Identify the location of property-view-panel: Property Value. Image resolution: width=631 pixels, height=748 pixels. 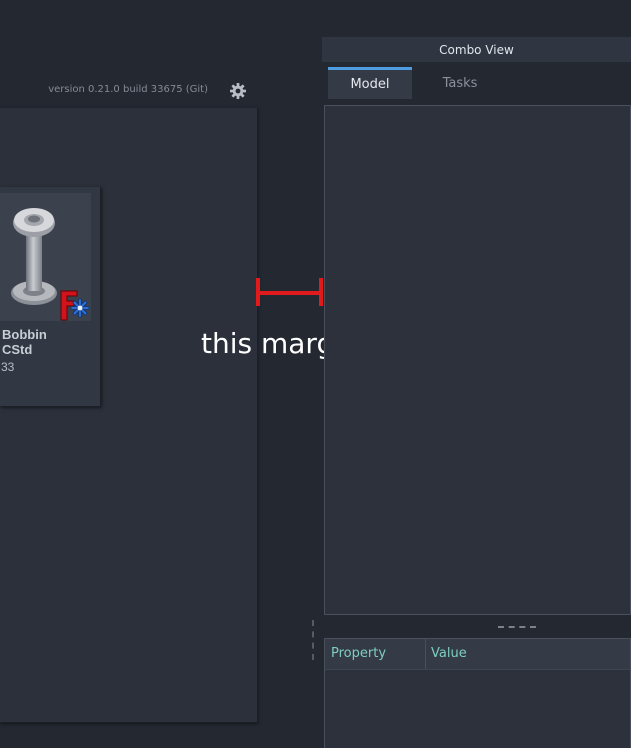
(477, 693).